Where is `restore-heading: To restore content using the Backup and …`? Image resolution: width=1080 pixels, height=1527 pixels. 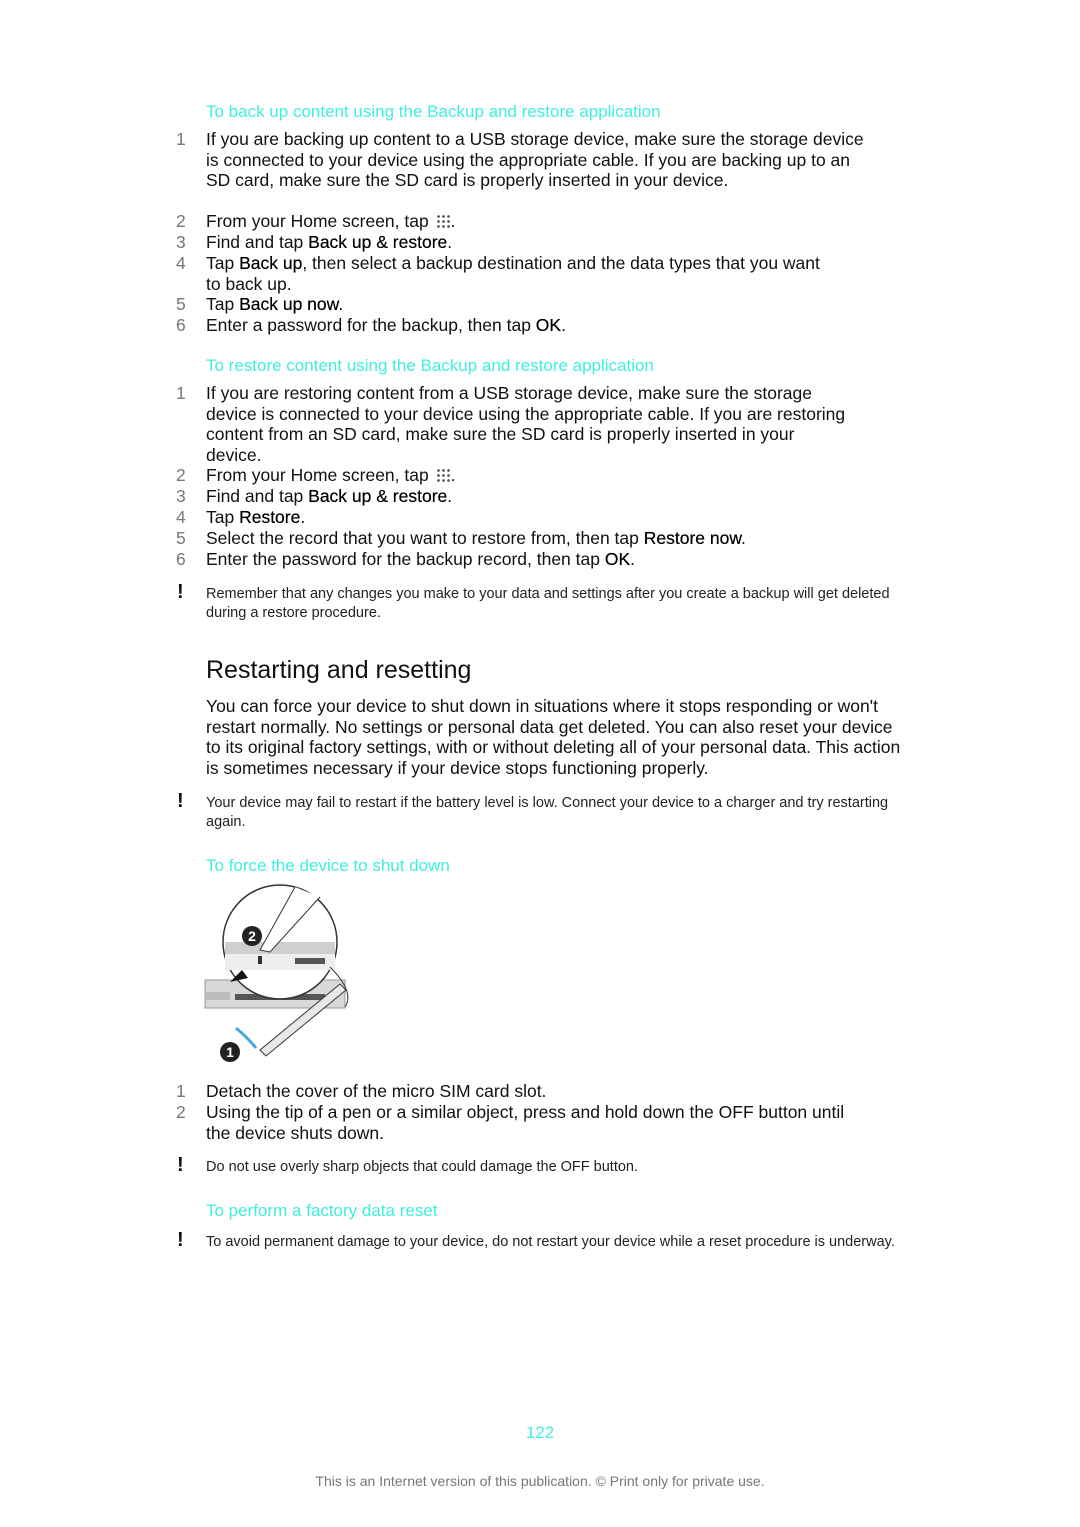
restore-heading: To restore content using the Backup and … is located at coordinates (430, 365).